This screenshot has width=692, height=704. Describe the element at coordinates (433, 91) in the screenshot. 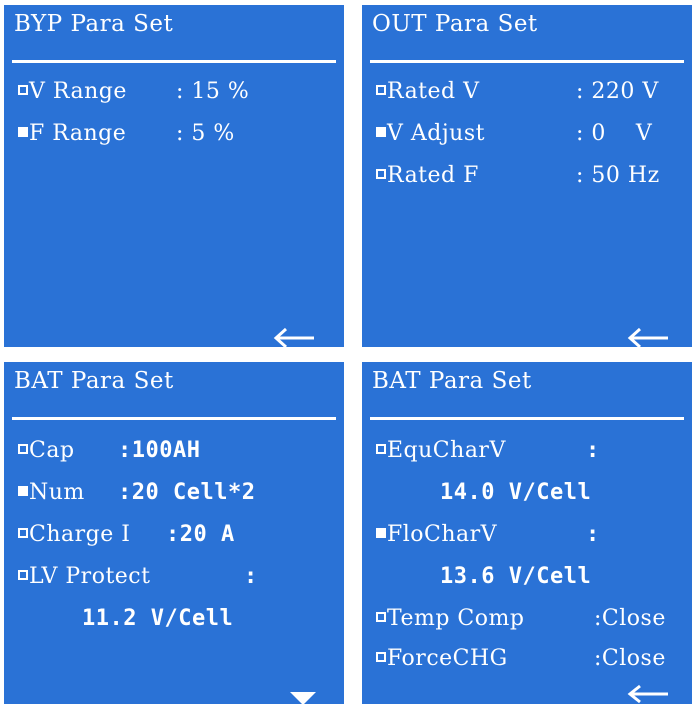

I see `menu-item-label: Rated V` at that location.